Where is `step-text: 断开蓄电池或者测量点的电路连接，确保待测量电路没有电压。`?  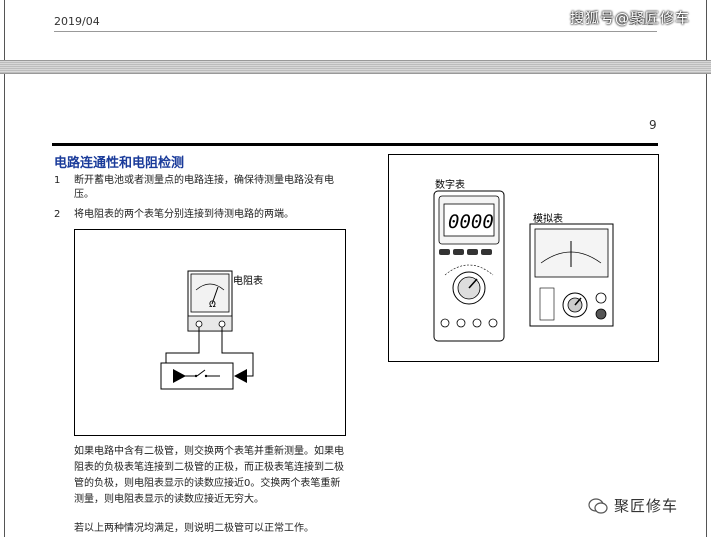 step-text: 断开蓄电池或者测量点的电路连接，确保待测量电路没有电压。 is located at coordinates (204, 187).